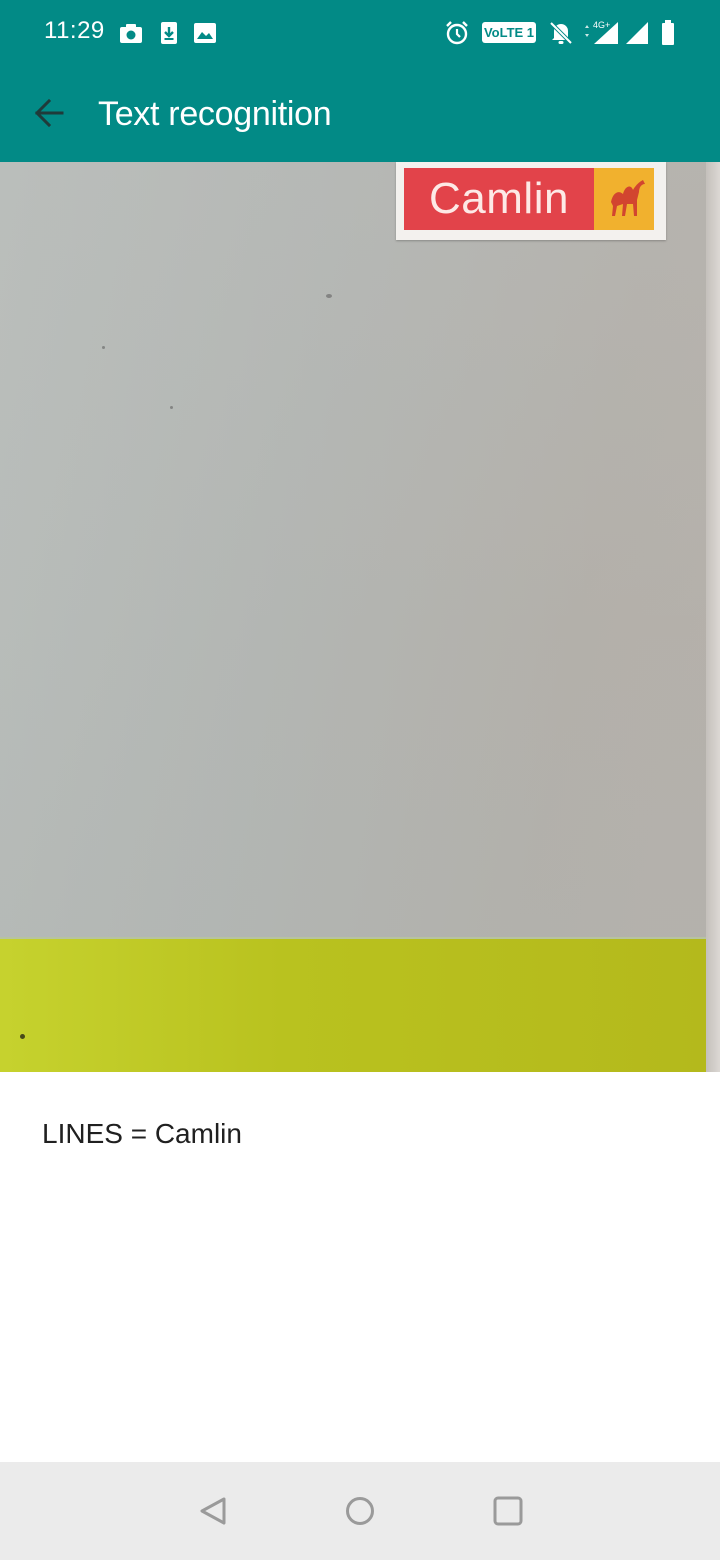 This screenshot has width=720, height=1560. I want to click on camel-logo-icon, so click(625, 198).